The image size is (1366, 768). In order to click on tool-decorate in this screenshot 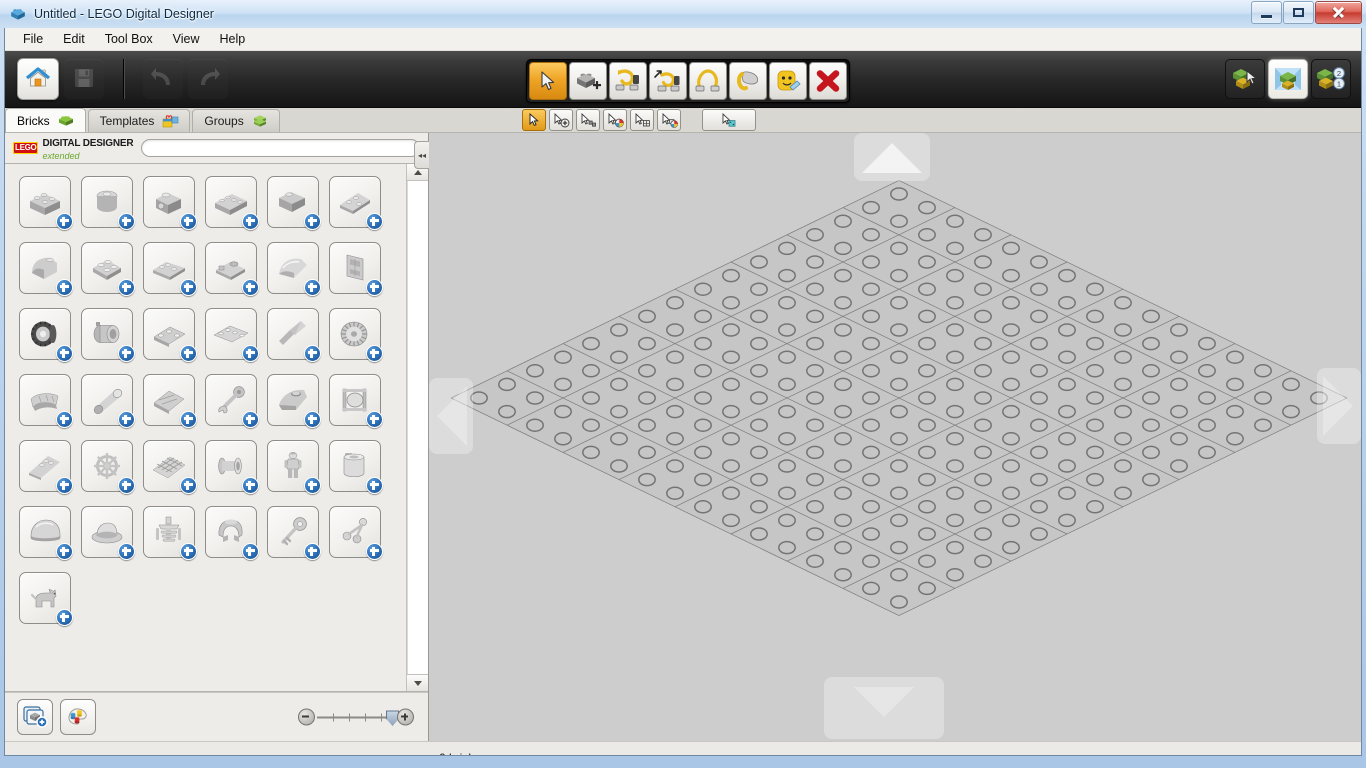, I will do `click(788, 81)`.